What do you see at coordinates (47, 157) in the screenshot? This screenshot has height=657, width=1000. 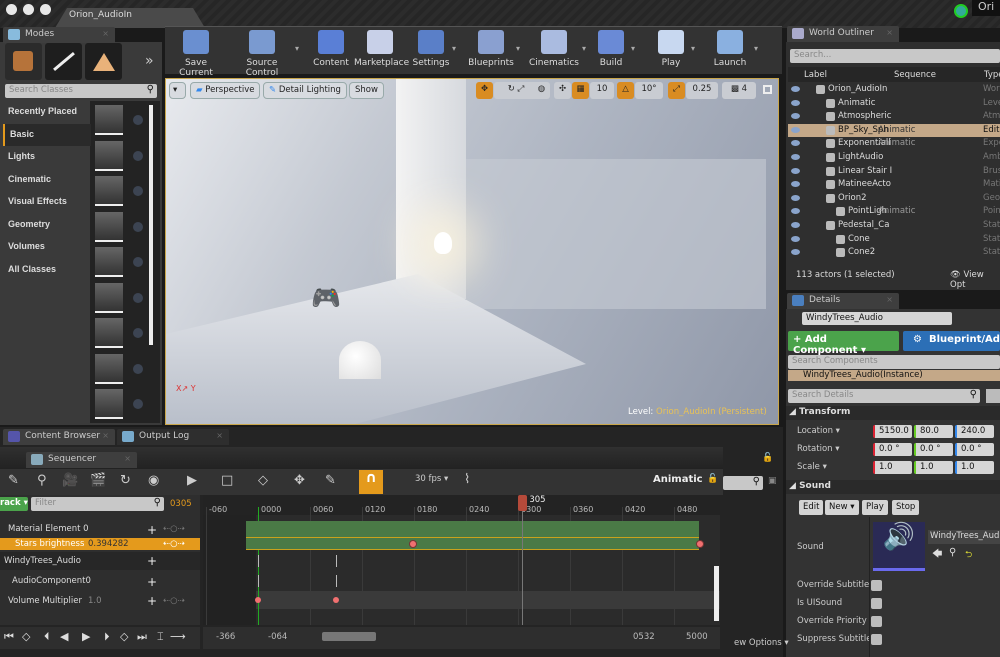 I see `mode-category-lights: Lights` at bounding box center [47, 157].